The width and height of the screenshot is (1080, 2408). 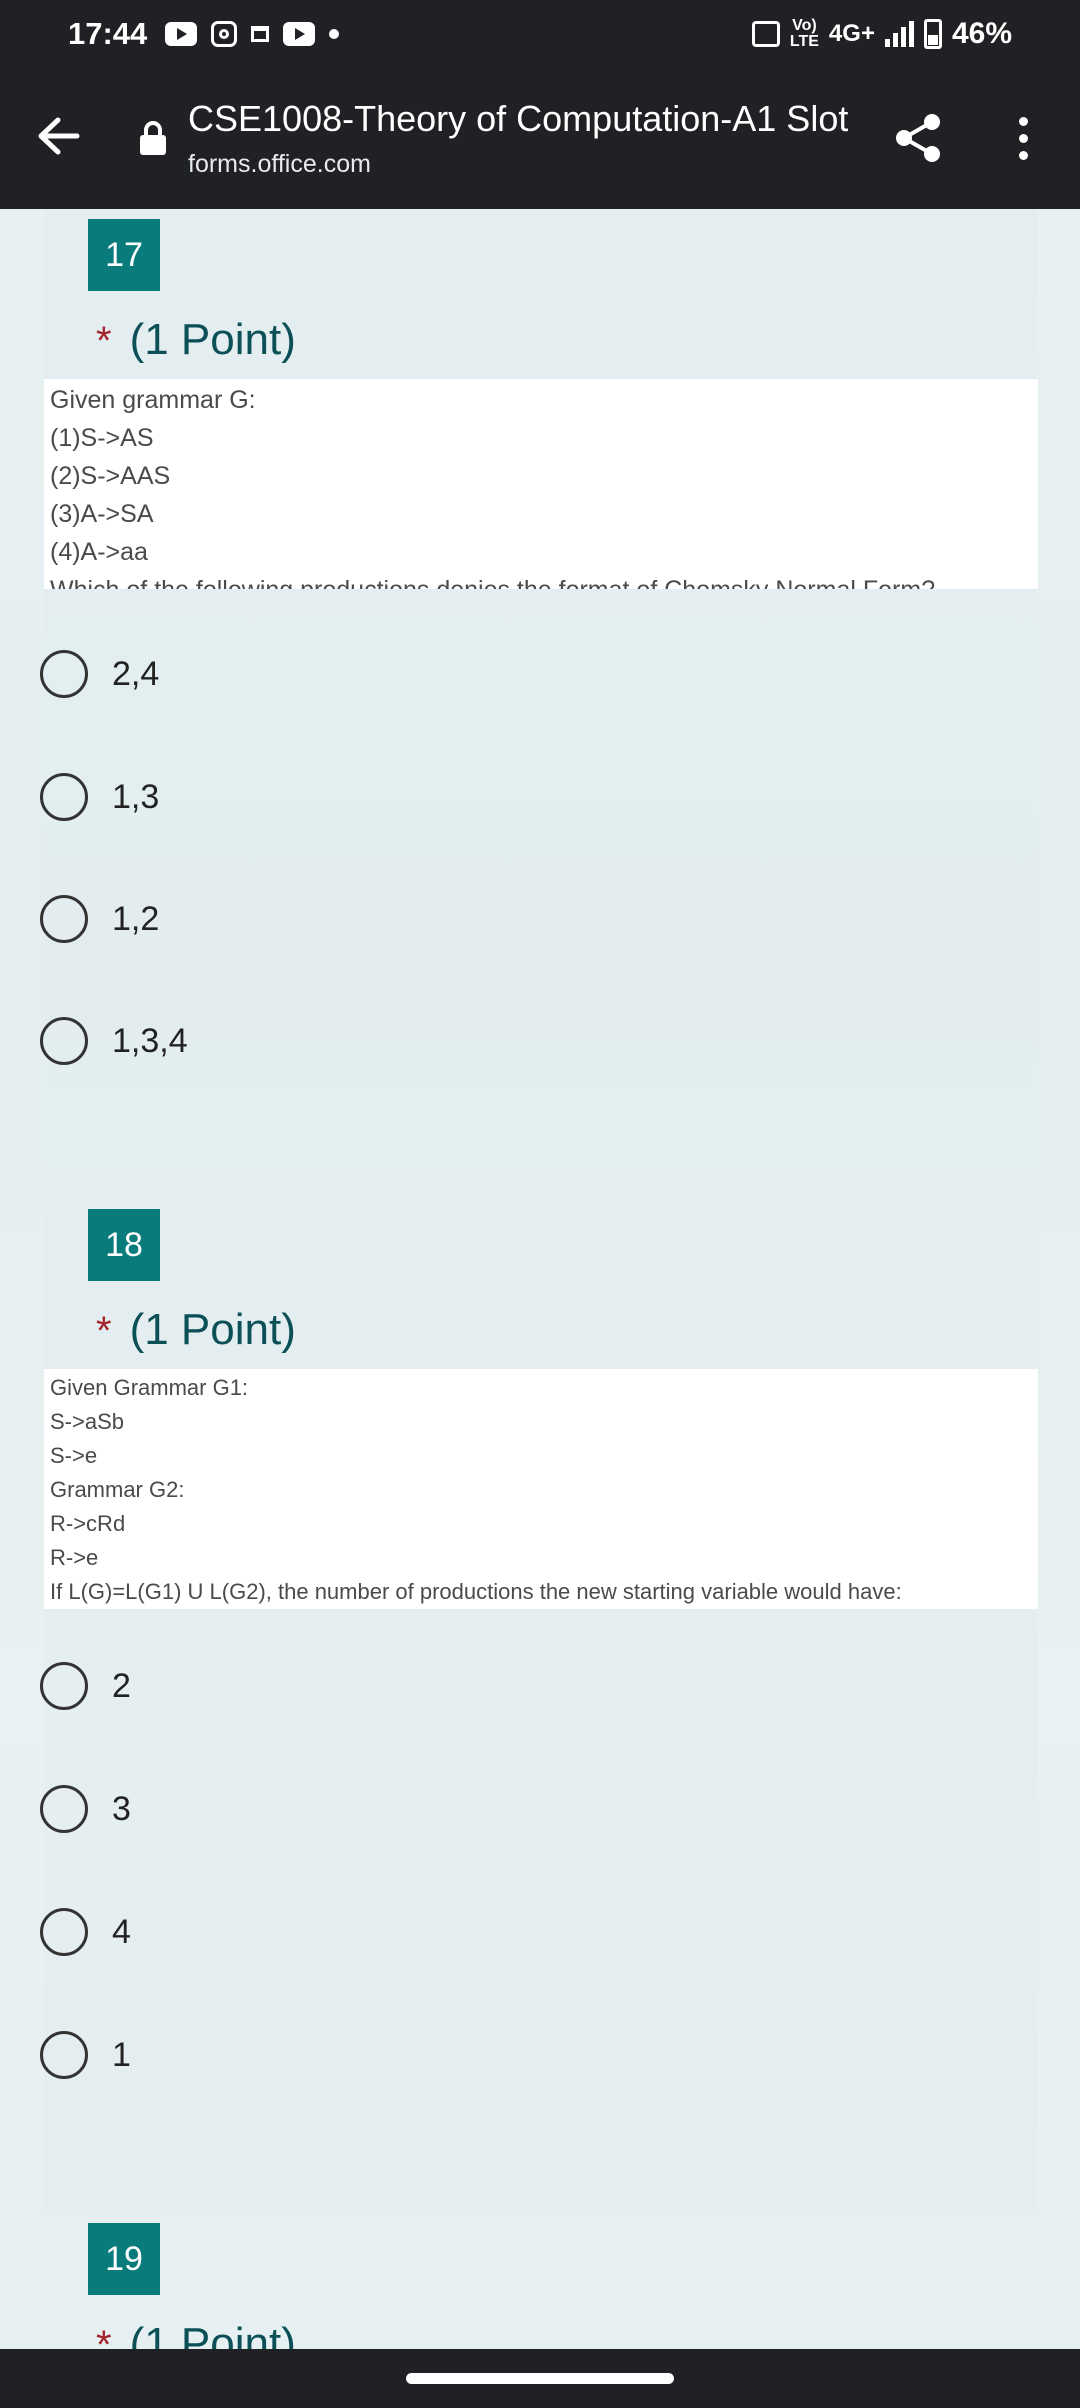 What do you see at coordinates (150, 1040) in the screenshot?
I see `option-label: 1,3,4` at bounding box center [150, 1040].